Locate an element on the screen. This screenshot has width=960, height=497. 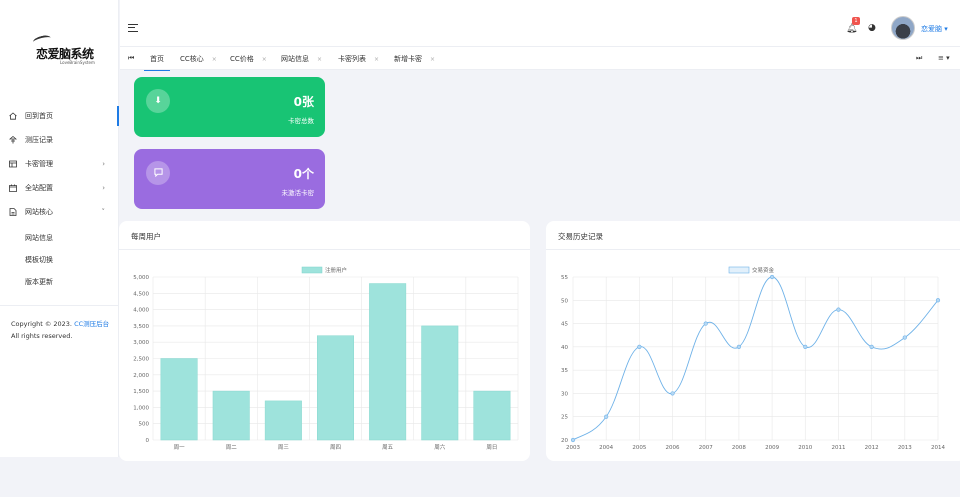
tab-label: CC核心 is located at coordinates (192, 59).